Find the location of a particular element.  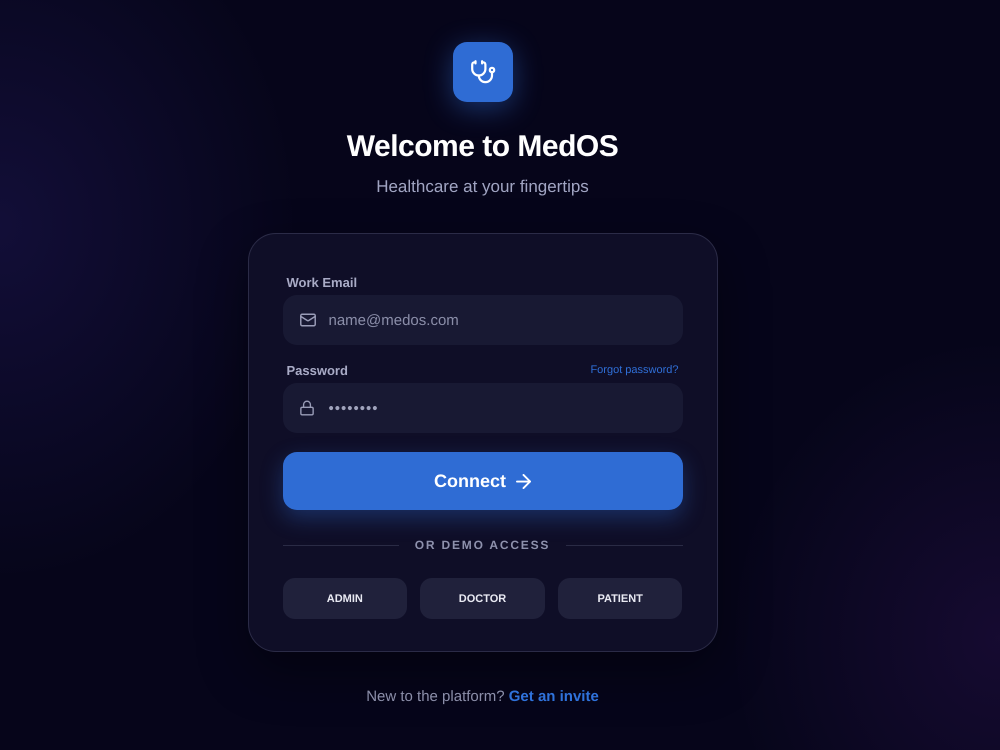

demo-role-button: ADMIN is located at coordinates (345, 598).